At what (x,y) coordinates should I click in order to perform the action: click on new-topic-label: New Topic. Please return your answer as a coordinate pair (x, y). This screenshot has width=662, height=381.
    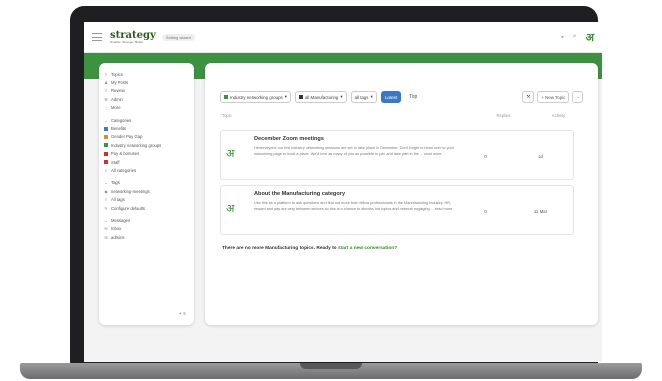
    Looking at the image, I should click on (555, 97).